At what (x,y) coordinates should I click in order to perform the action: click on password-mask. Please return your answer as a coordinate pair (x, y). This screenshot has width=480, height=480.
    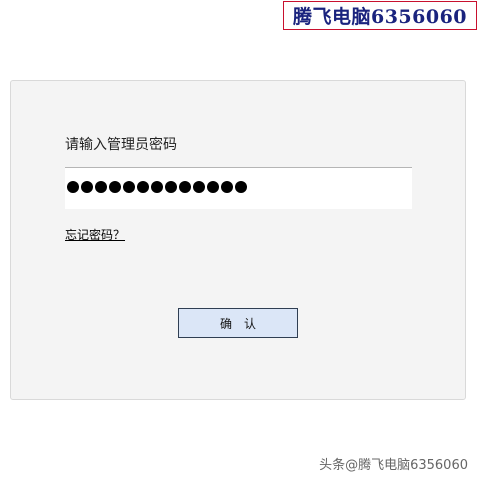
    Looking at the image, I should click on (157, 187).